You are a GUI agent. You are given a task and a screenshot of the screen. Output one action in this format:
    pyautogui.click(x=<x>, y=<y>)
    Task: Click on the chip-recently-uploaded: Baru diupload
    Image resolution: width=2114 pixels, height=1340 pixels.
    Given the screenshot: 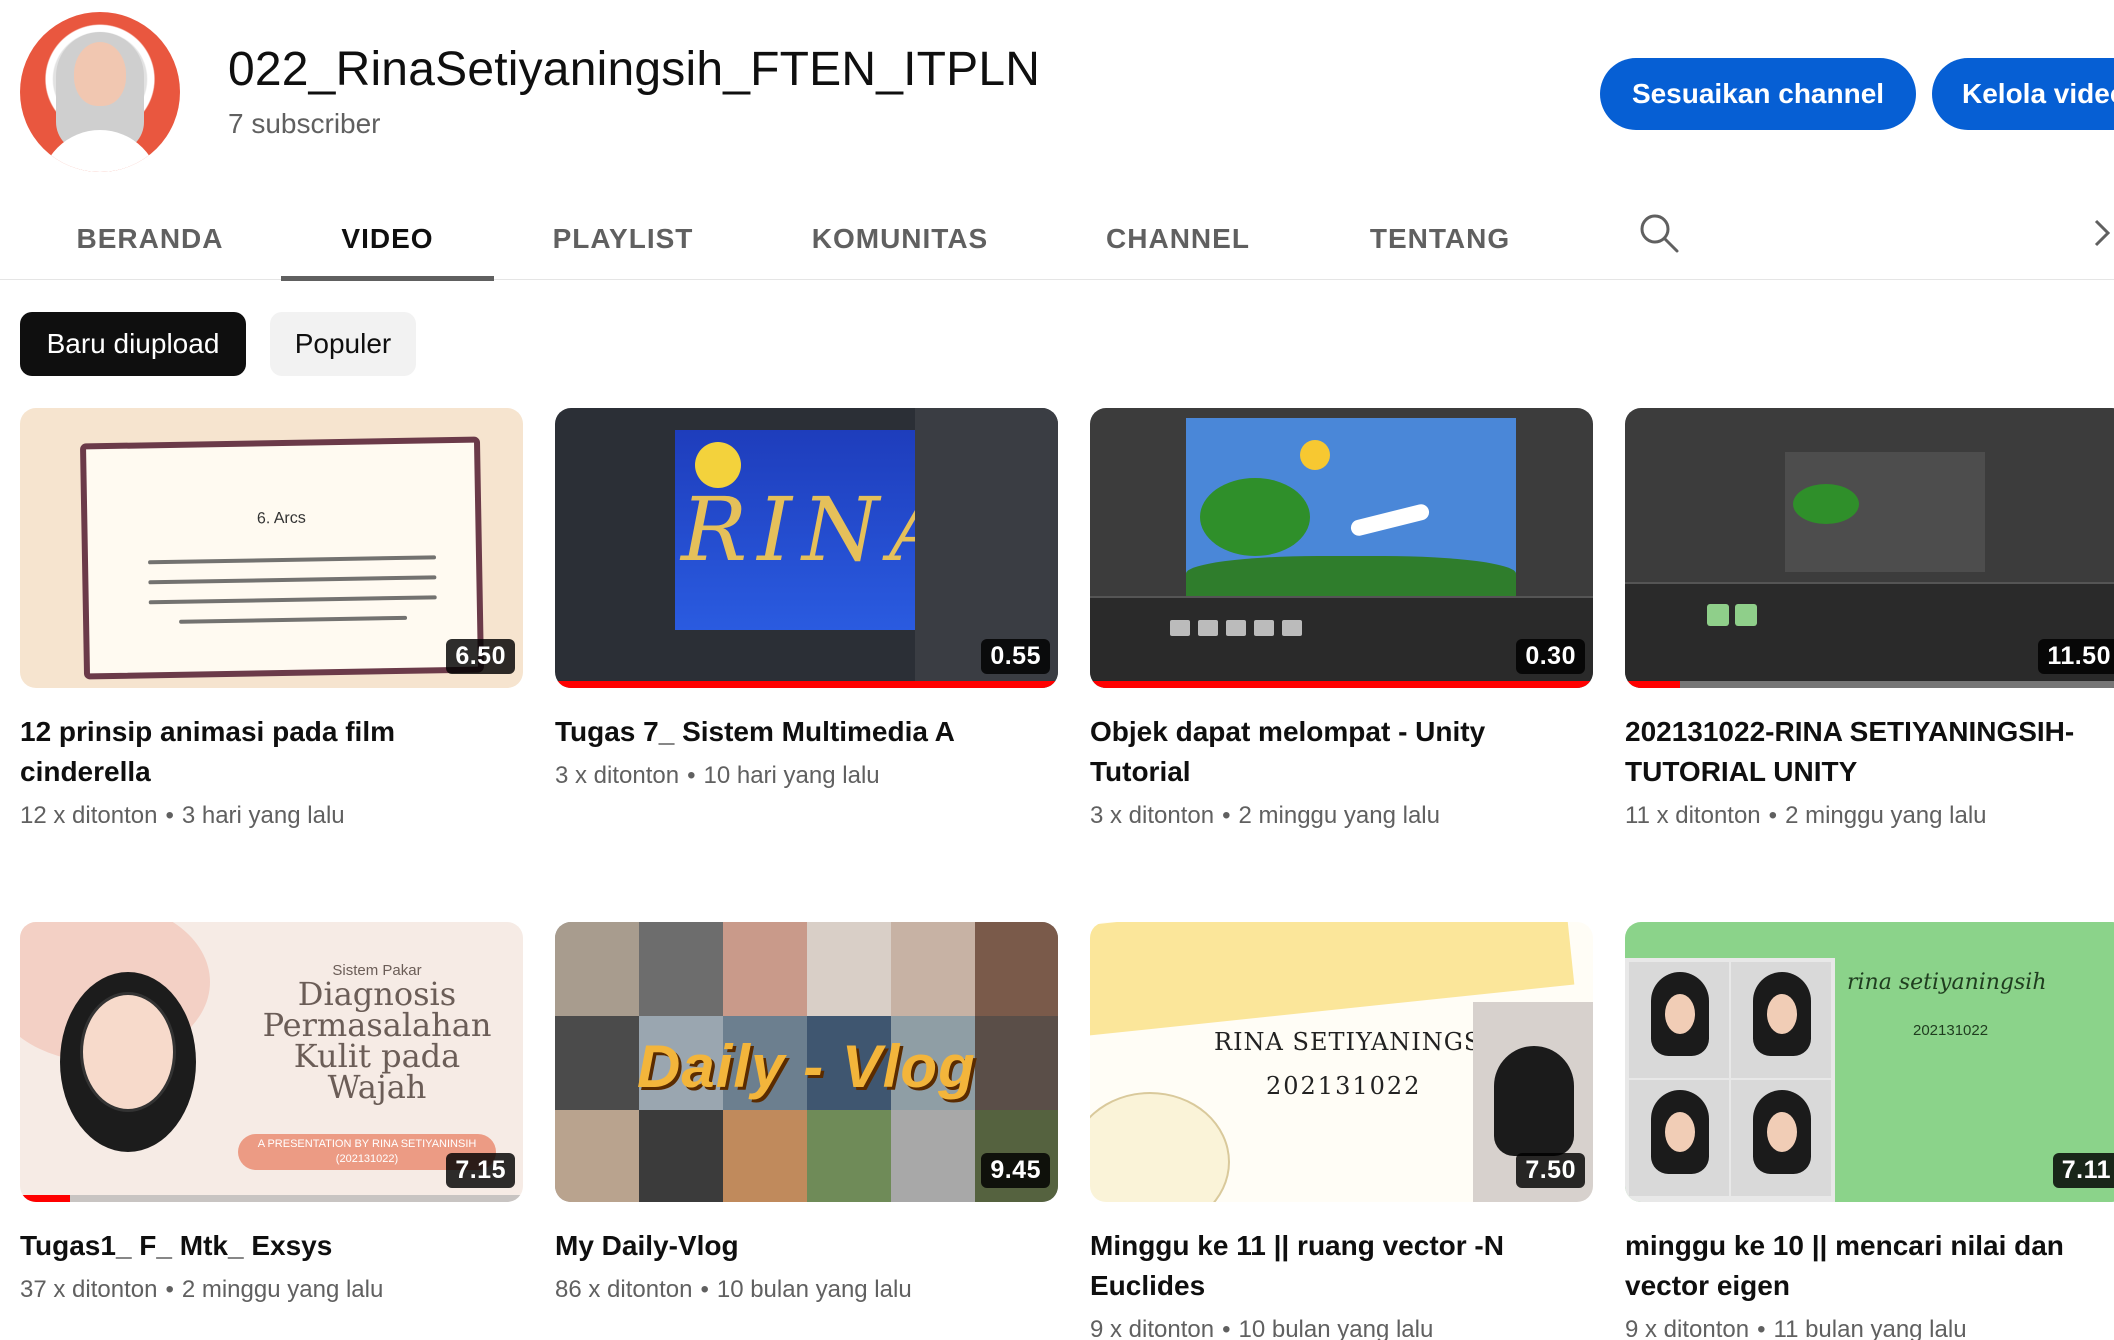 What is the action you would take?
    pyautogui.click(x=133, y=344)
    